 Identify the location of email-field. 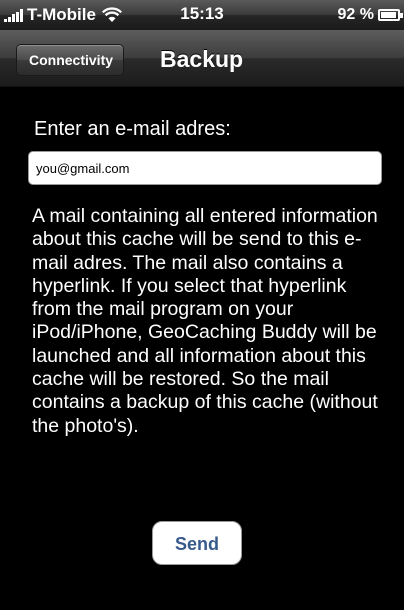
(205, 168).